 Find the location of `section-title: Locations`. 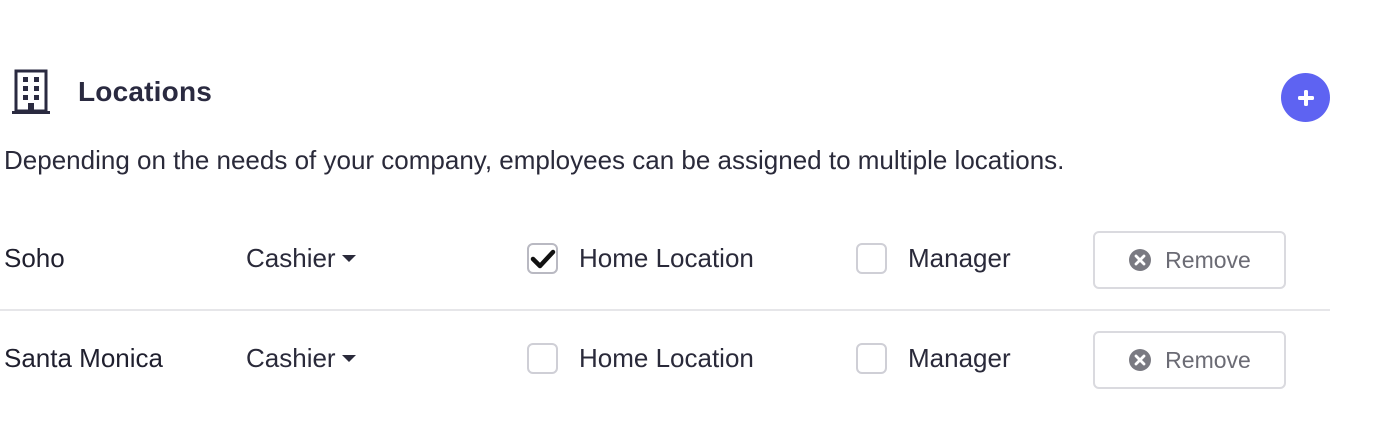

section-title: Locations is located at coordinates (145, 91).